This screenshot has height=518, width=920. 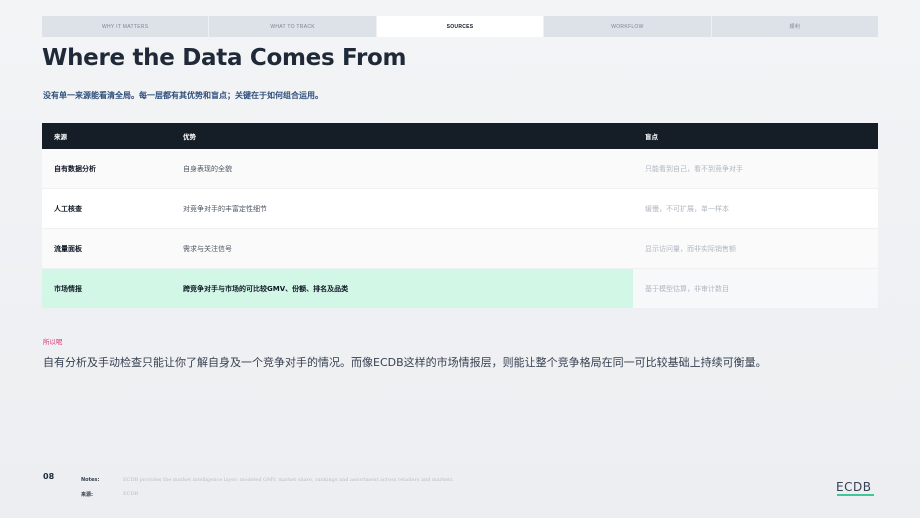 I want to click on table-row: 自有数据分析 自身表现的全貌 只能看到自己，看不到竞争对手, so click(x=460, y=169).